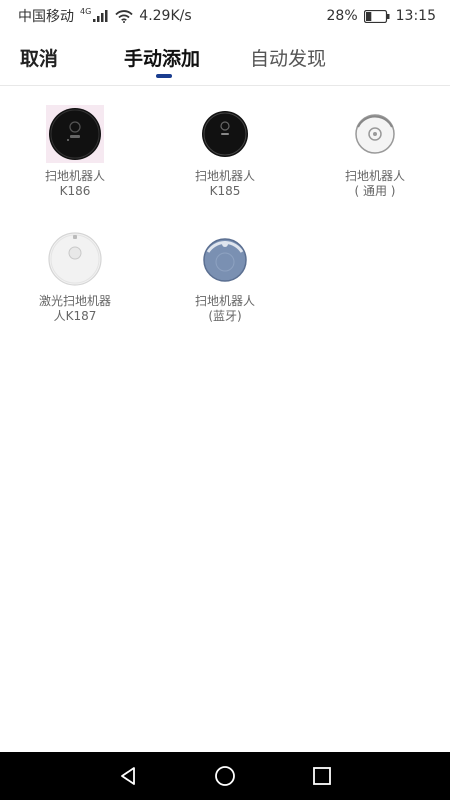 The image size is (450, 800). I want to click on back-icon, so click(128, 776).